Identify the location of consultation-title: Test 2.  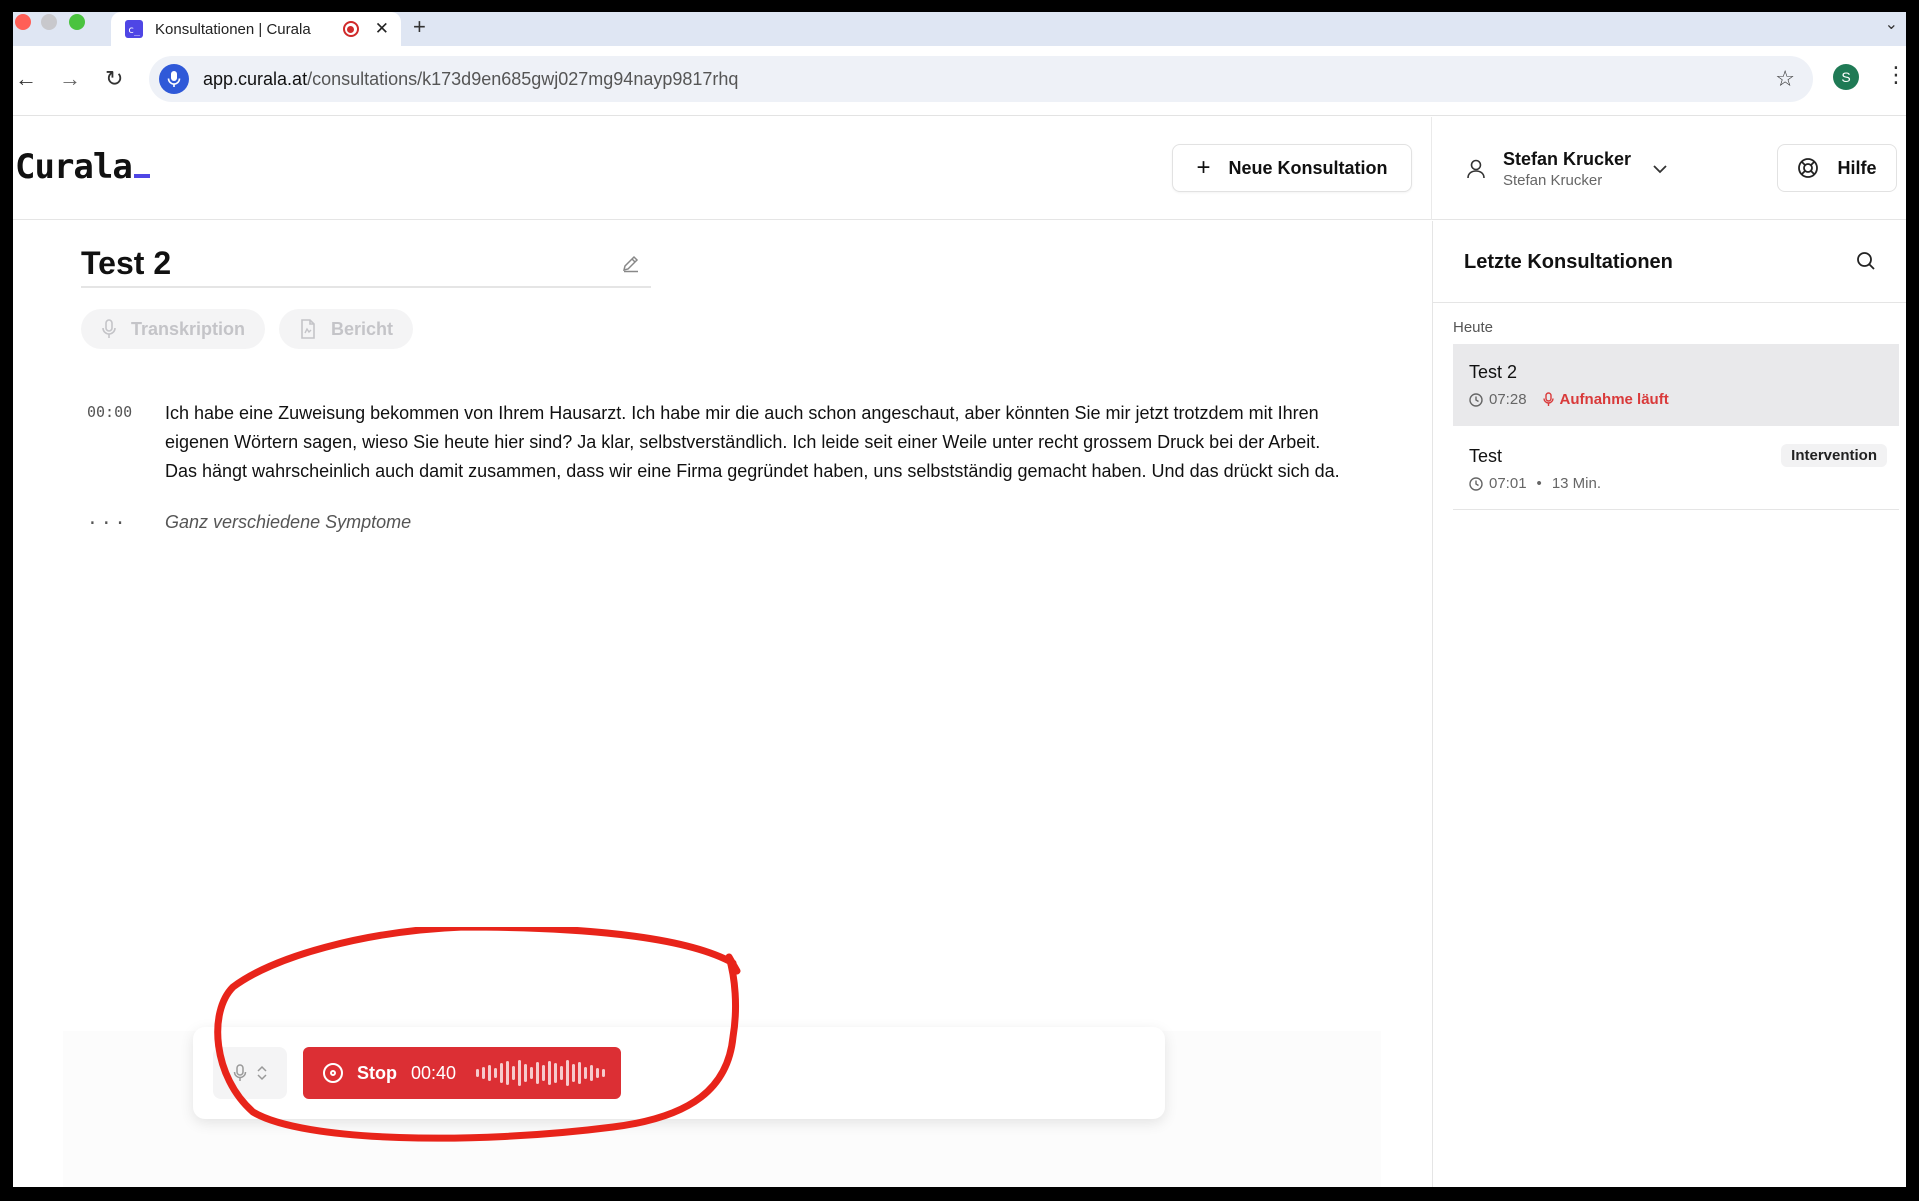
(126, 263).